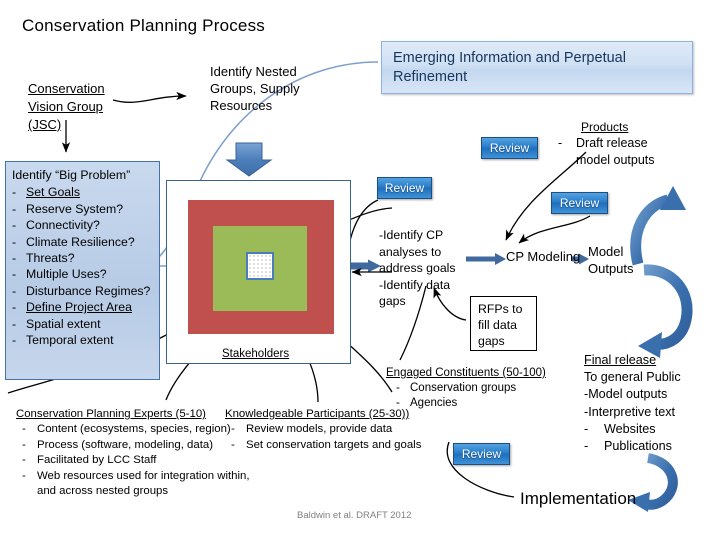 The width and height of the screenshot is (720, 540). Describe the element at coordinates (241, 105) in the screenshot. I see `nested-line-3: Resources` at that location.